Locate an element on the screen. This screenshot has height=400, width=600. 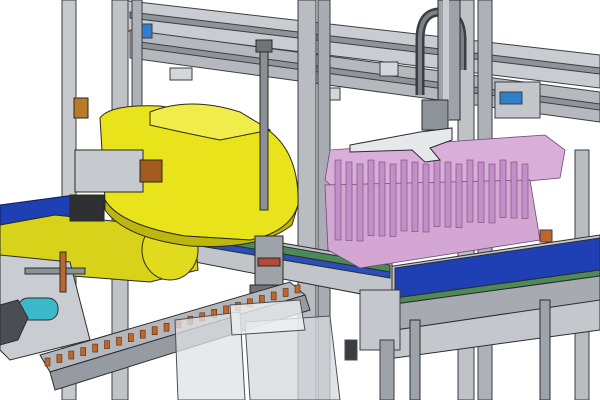
guard-box-front is located at coordinates (267, 317).